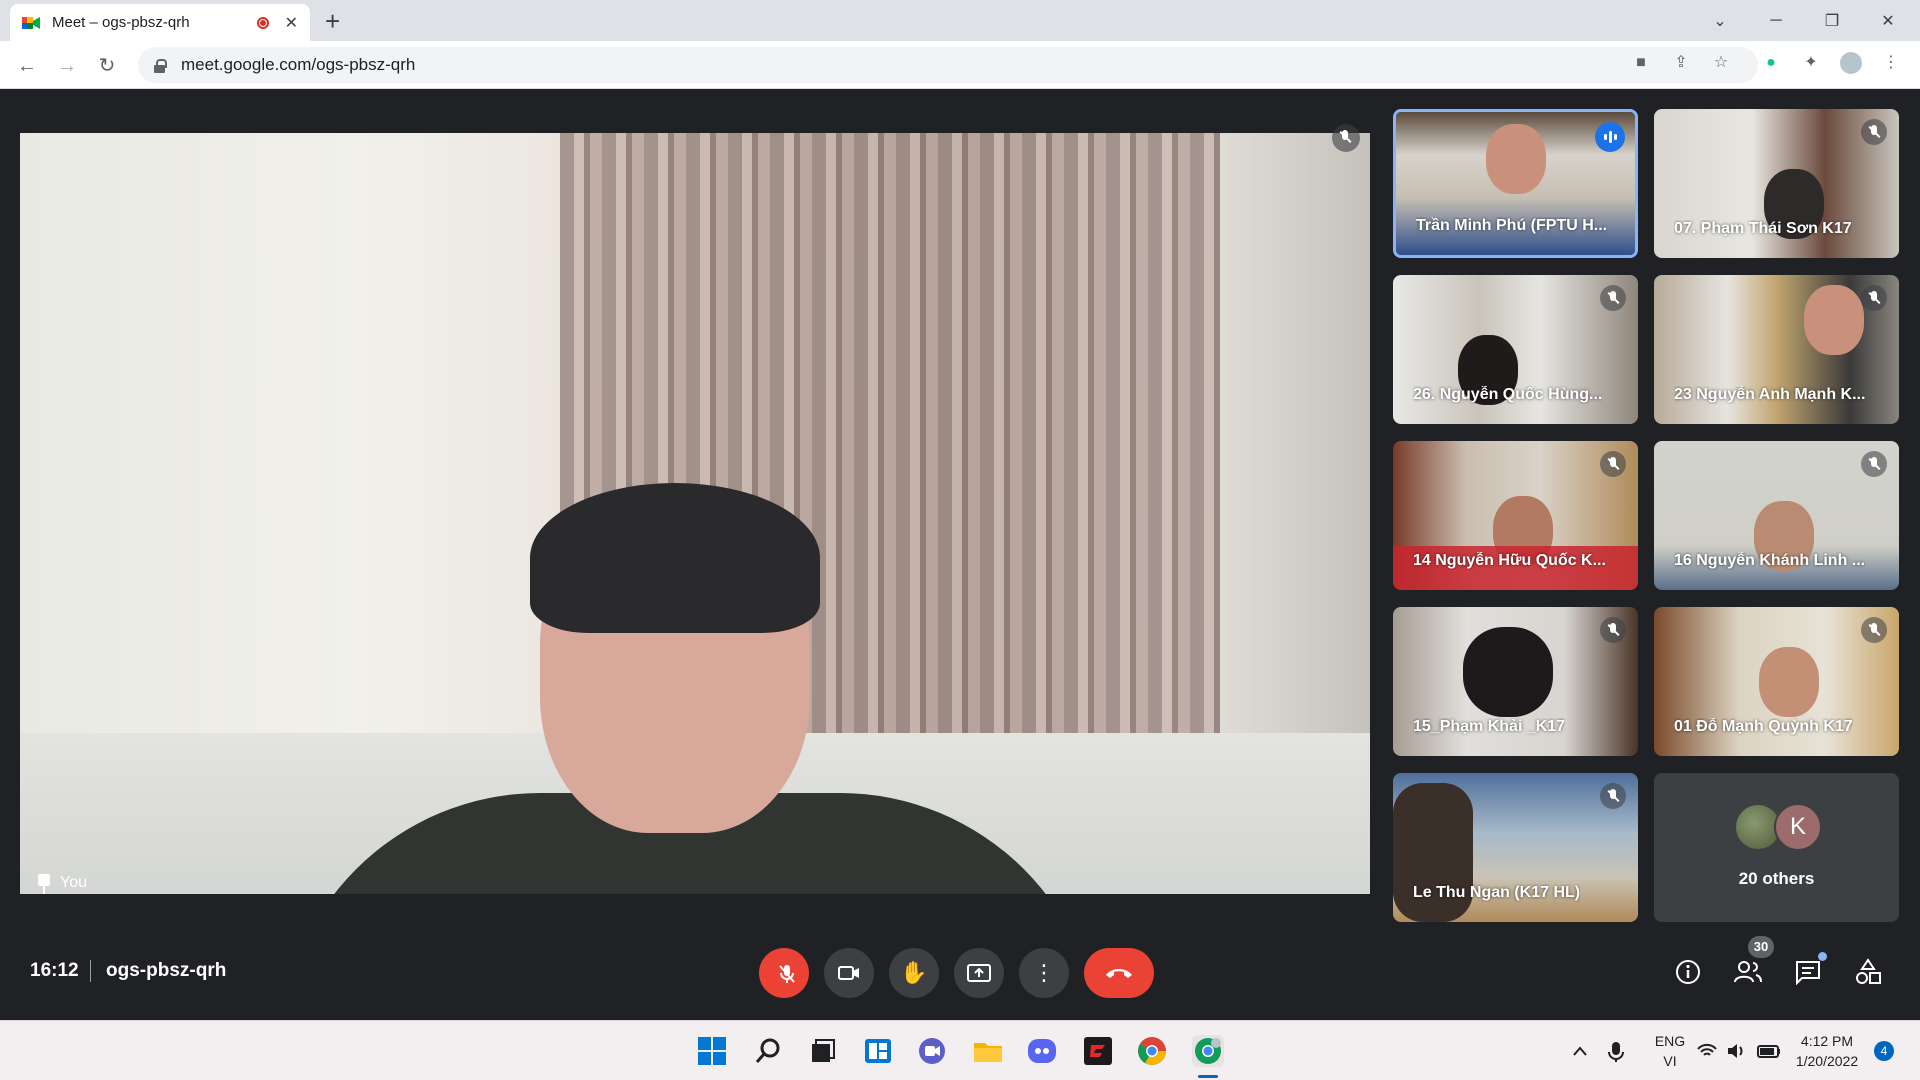 This screenshot has height=1080, width=1920. What do you see at coordinates (1832, 20) in the screenshot?
I see `maximize-button: ❐` at bounding box center [1832, 20].